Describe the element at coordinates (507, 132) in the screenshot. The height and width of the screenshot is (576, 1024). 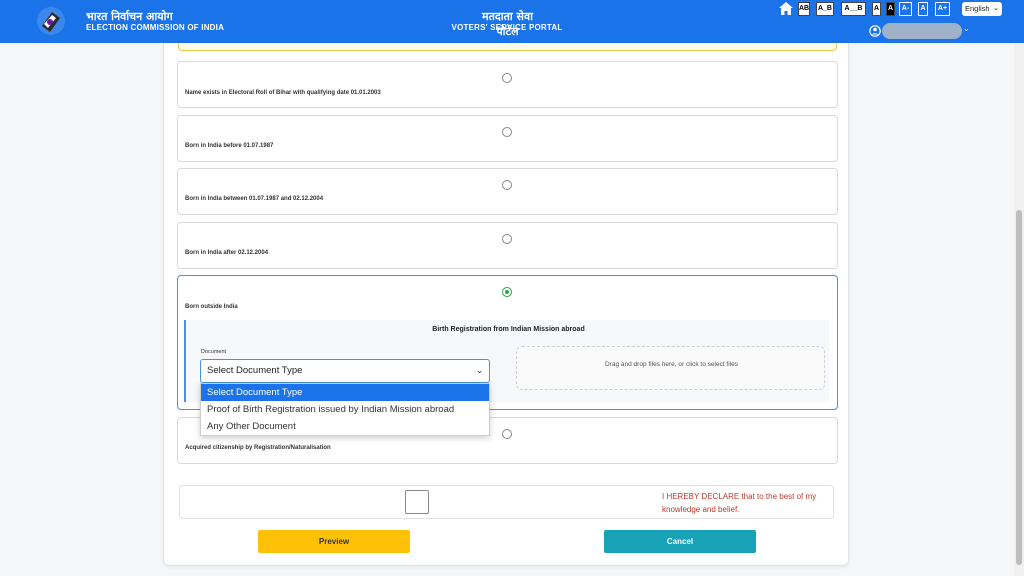
I see `radio-born-before-1987` at that location.